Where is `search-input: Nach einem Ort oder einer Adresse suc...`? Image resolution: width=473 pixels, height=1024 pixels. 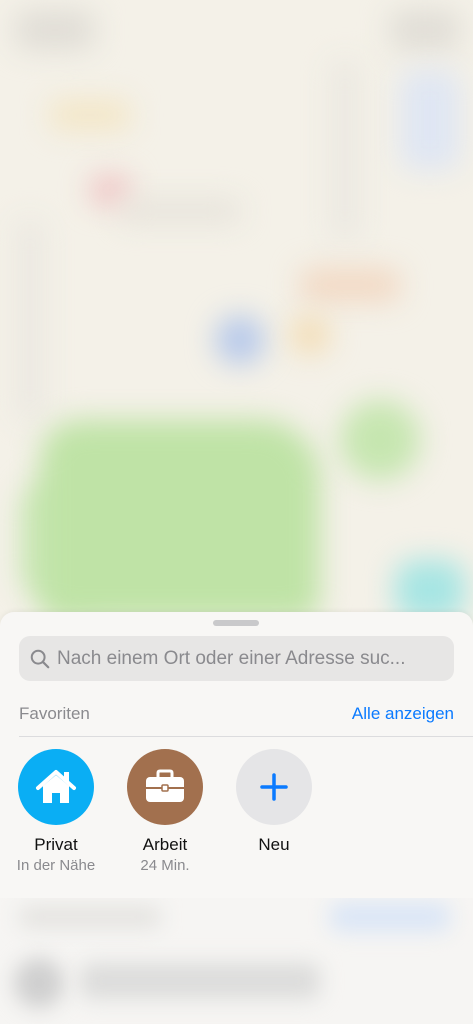
search-input: Nach einem Ort oder einer Adresse suc... is located at coordinates (247, 659).